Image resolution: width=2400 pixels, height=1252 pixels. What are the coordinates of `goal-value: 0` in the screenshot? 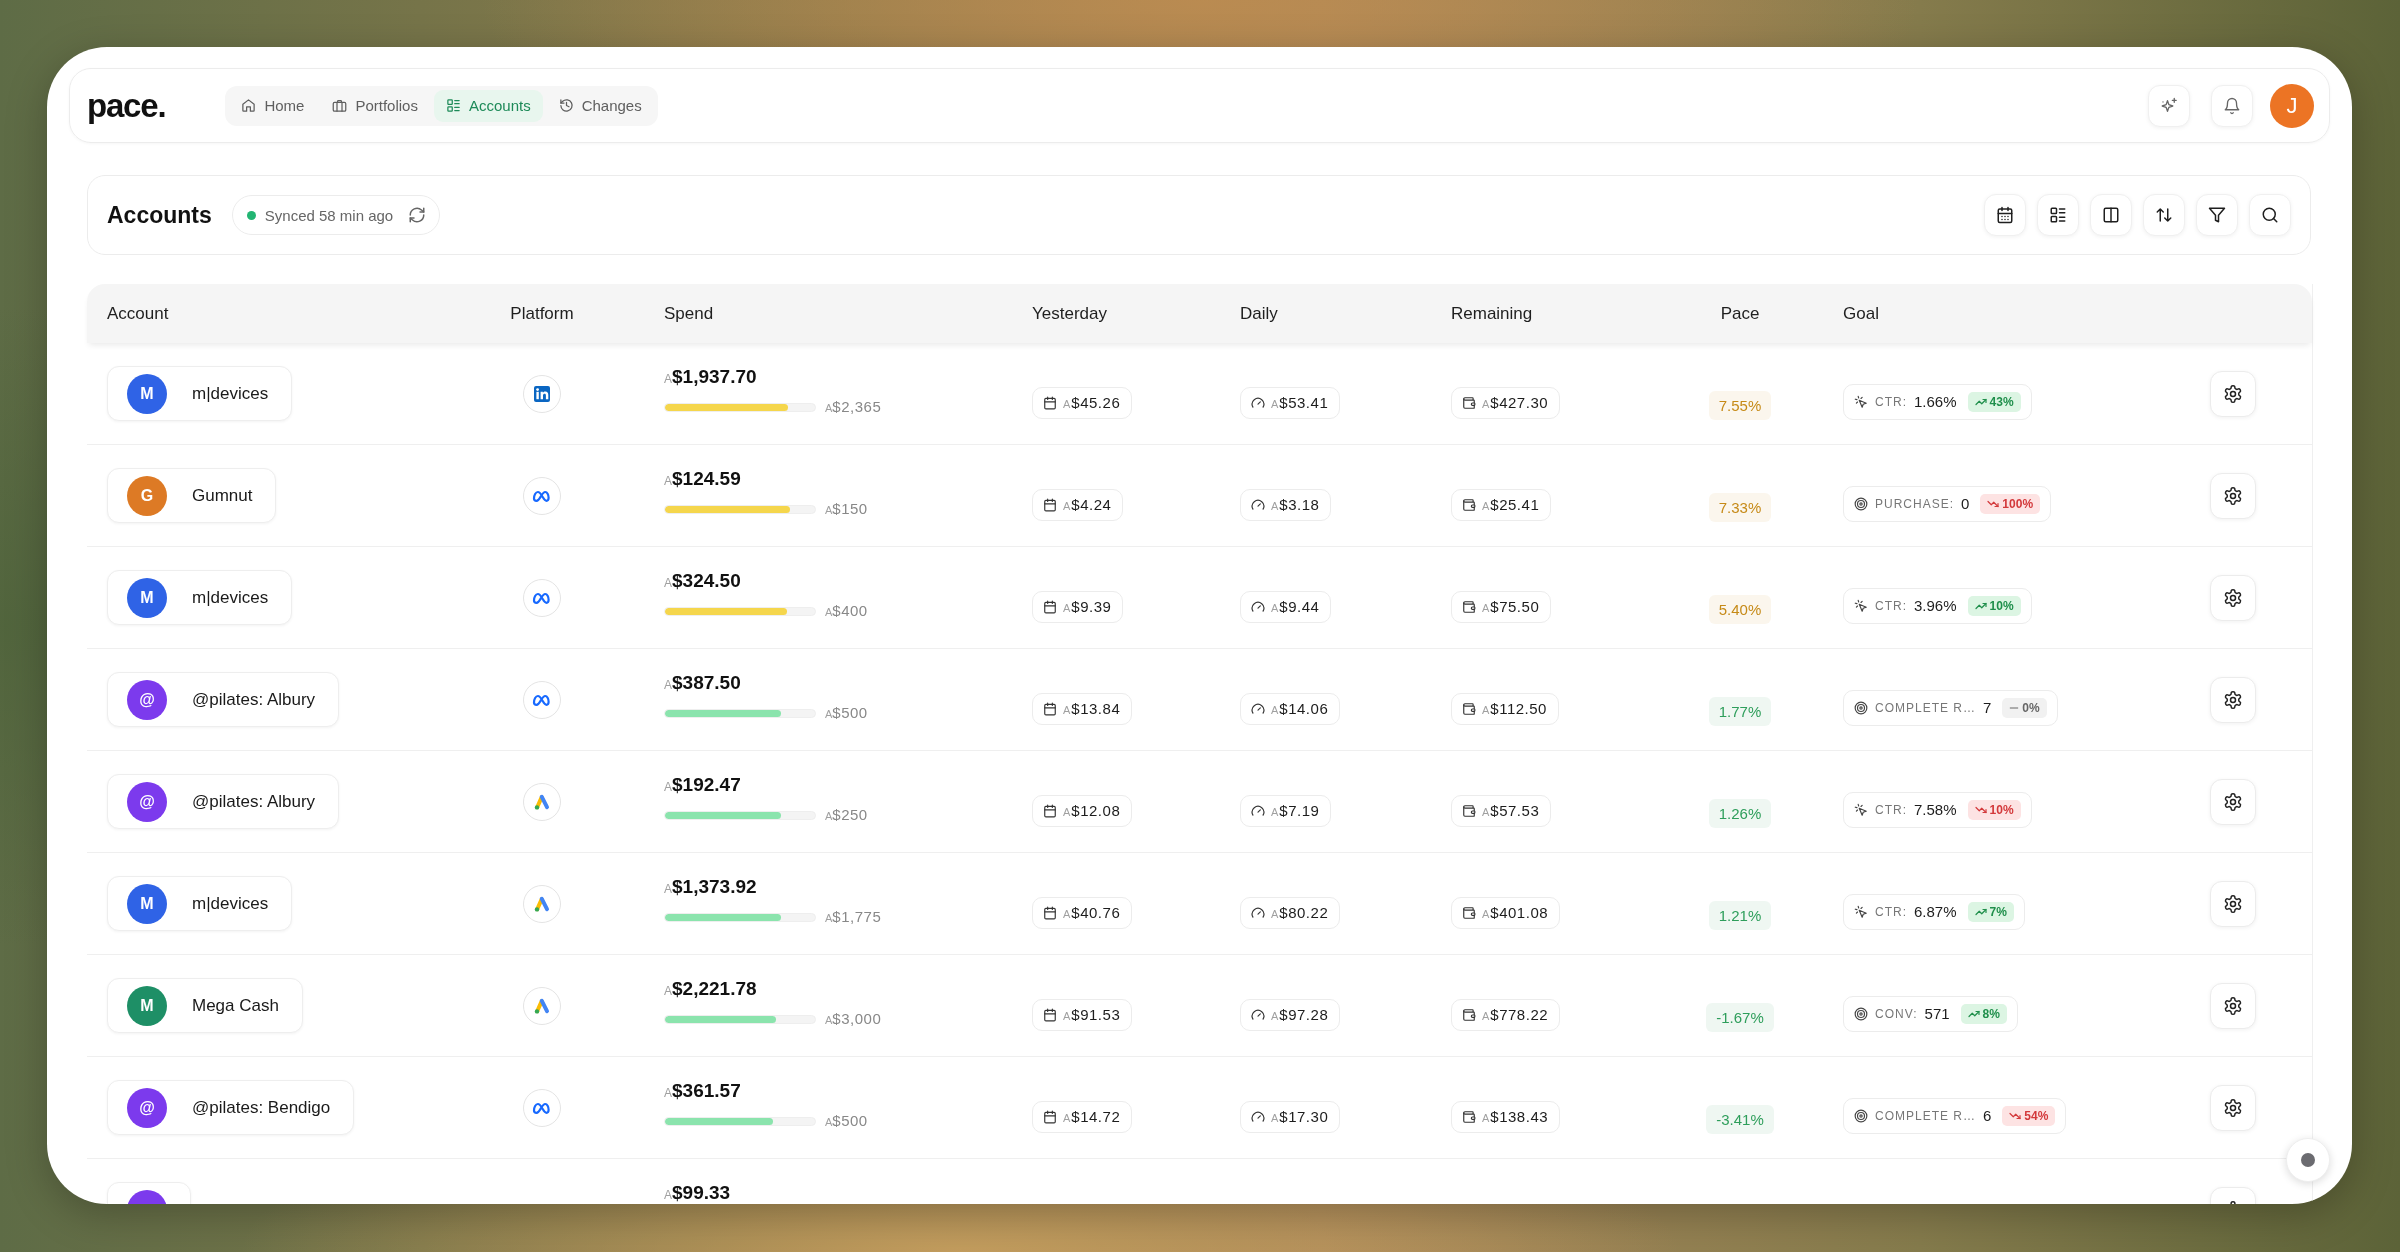 It's located at (1965, 503).